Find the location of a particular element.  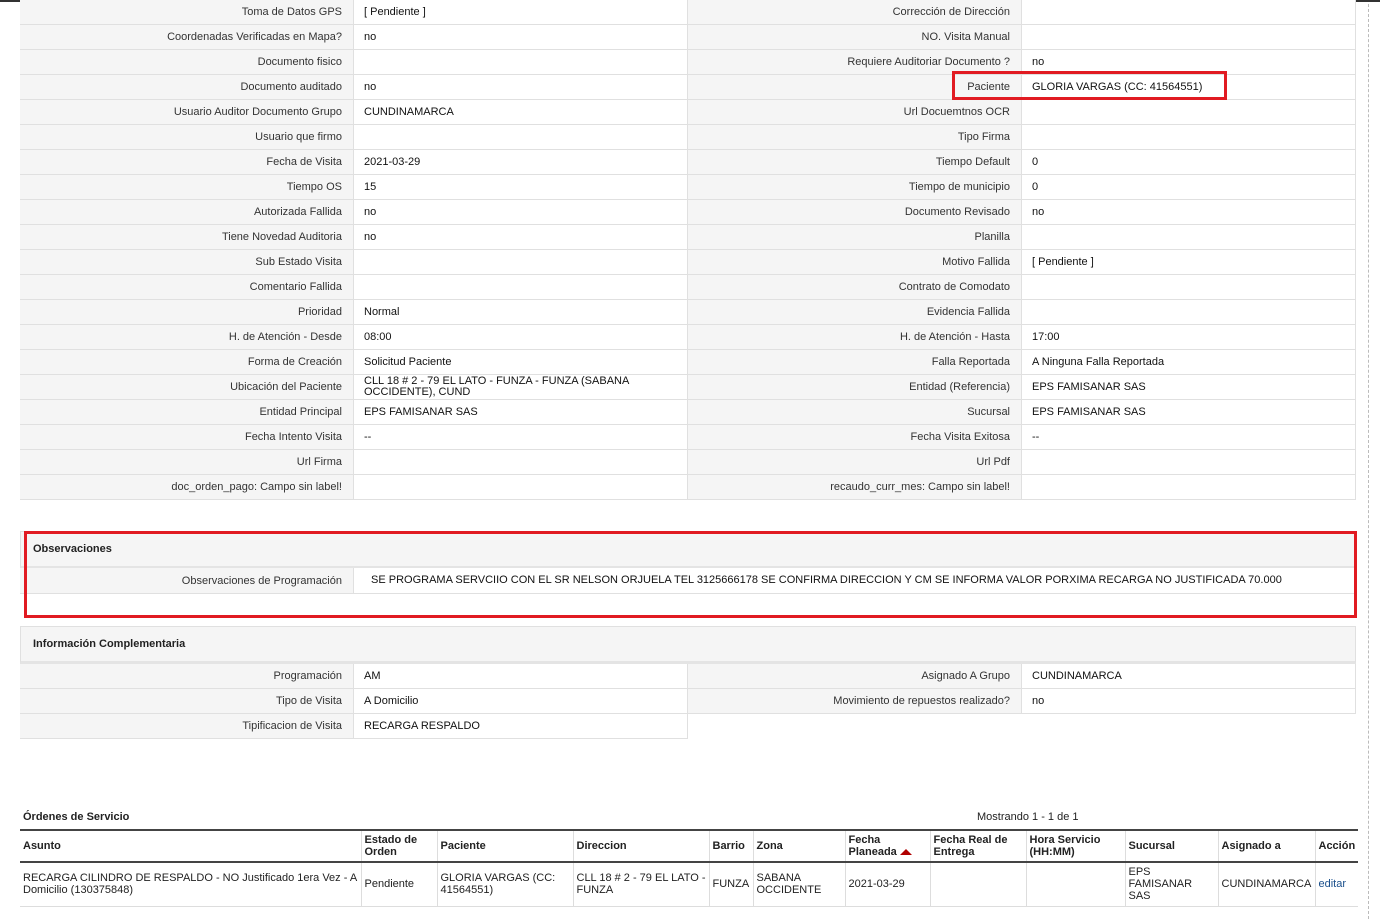

evidencia-fallida-value is located at coordinates (1189, 312).